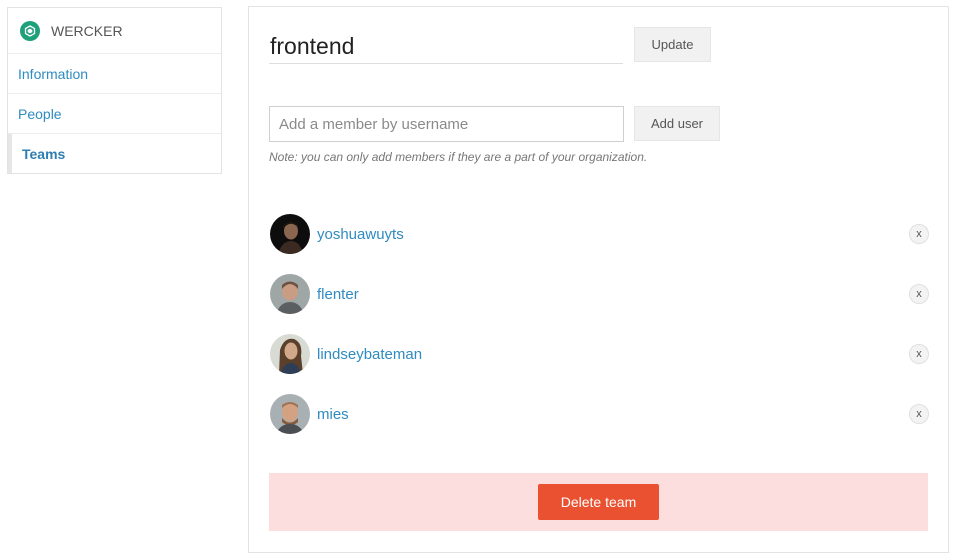 The image size is (957, 559). I want to click on list-item: lindseybateman x, so click(600, 354).